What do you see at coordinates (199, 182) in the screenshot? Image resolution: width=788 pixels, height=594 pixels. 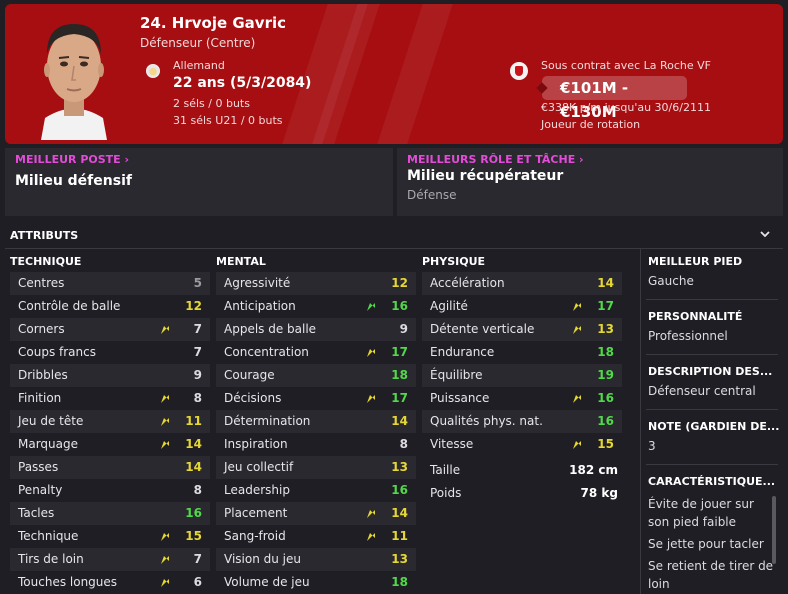 I see `best-position-panel: MEILLEUR POSTE › Milieu défensif` at bounding box center [199, 182].